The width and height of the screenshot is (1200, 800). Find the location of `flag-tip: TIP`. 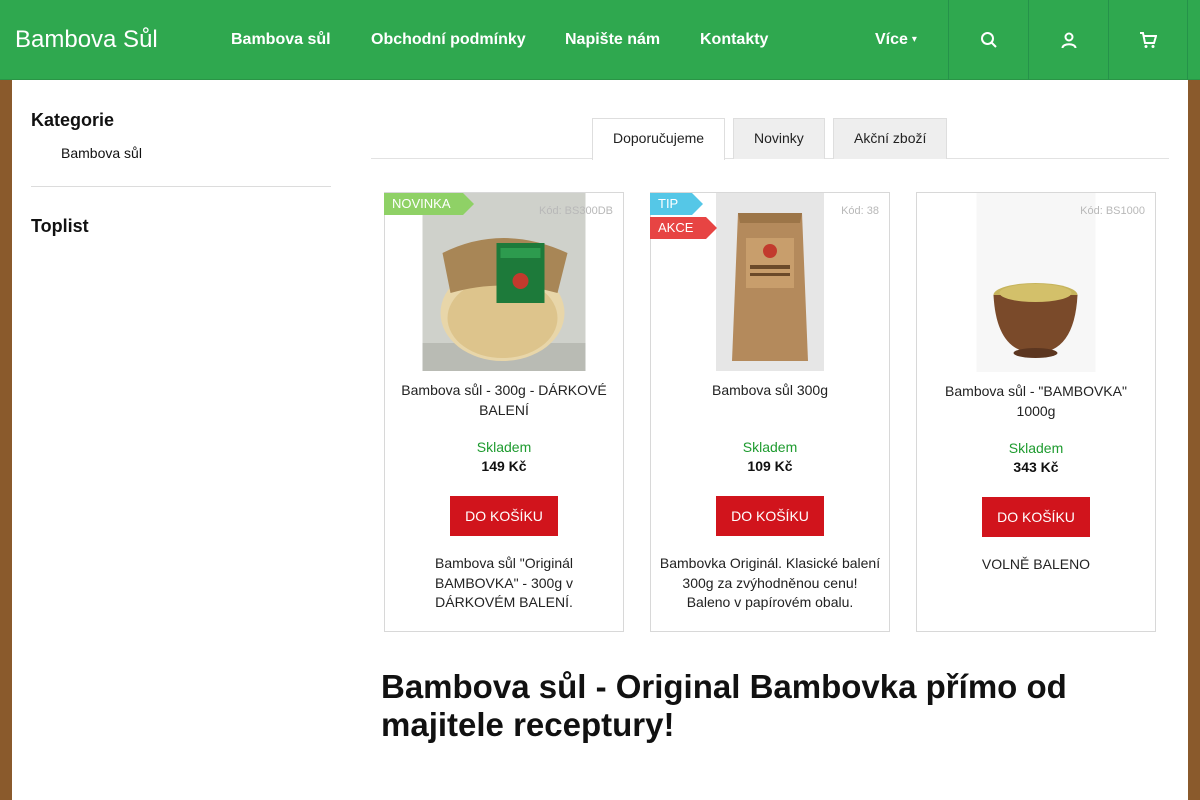

flag-tip: TIP is located at coordinates (676, 204).